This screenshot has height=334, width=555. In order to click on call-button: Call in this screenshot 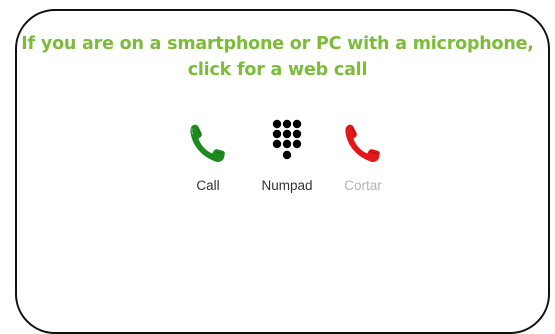, I will do `click(208, 155)`.